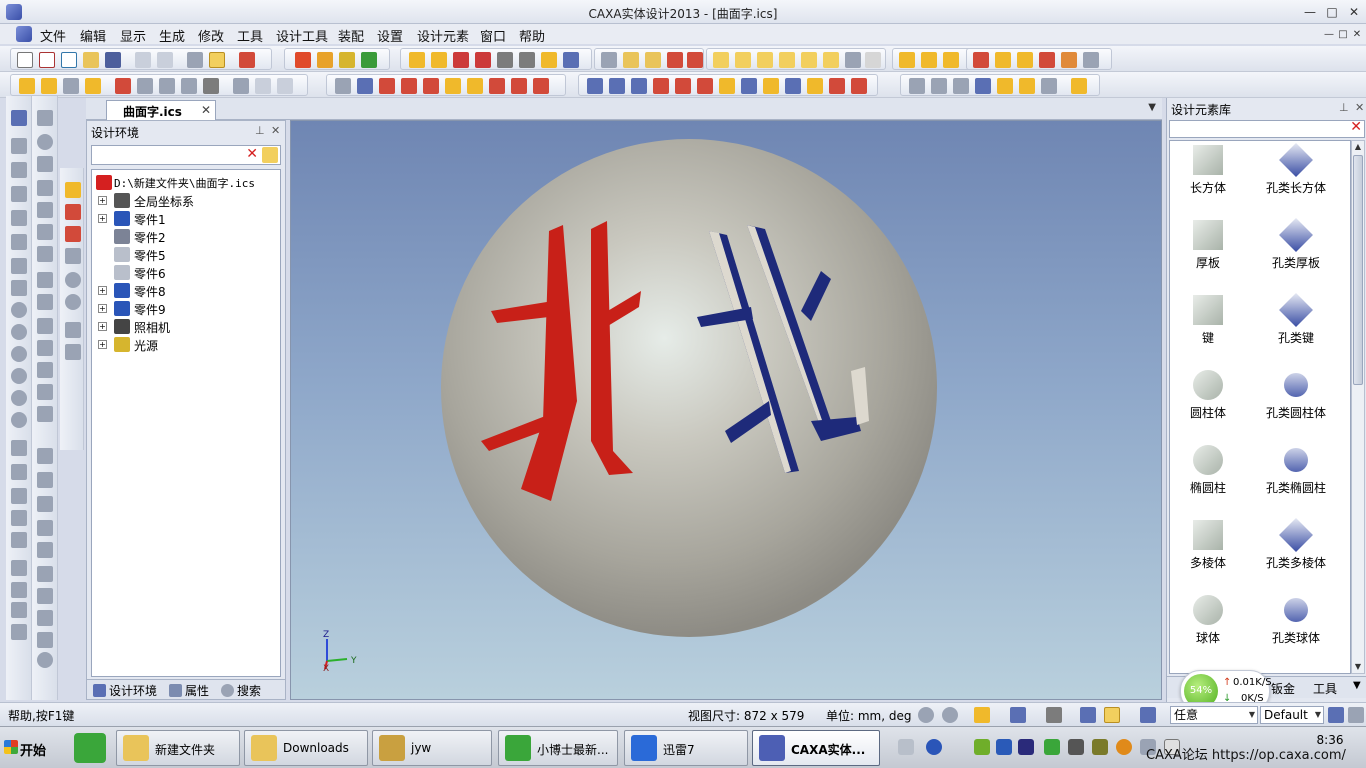 The height and width of the screenshot is (768, 1366). Describe the element at coordinates (49, 86) in the screenshot. I see `assembly-icon` at that location.